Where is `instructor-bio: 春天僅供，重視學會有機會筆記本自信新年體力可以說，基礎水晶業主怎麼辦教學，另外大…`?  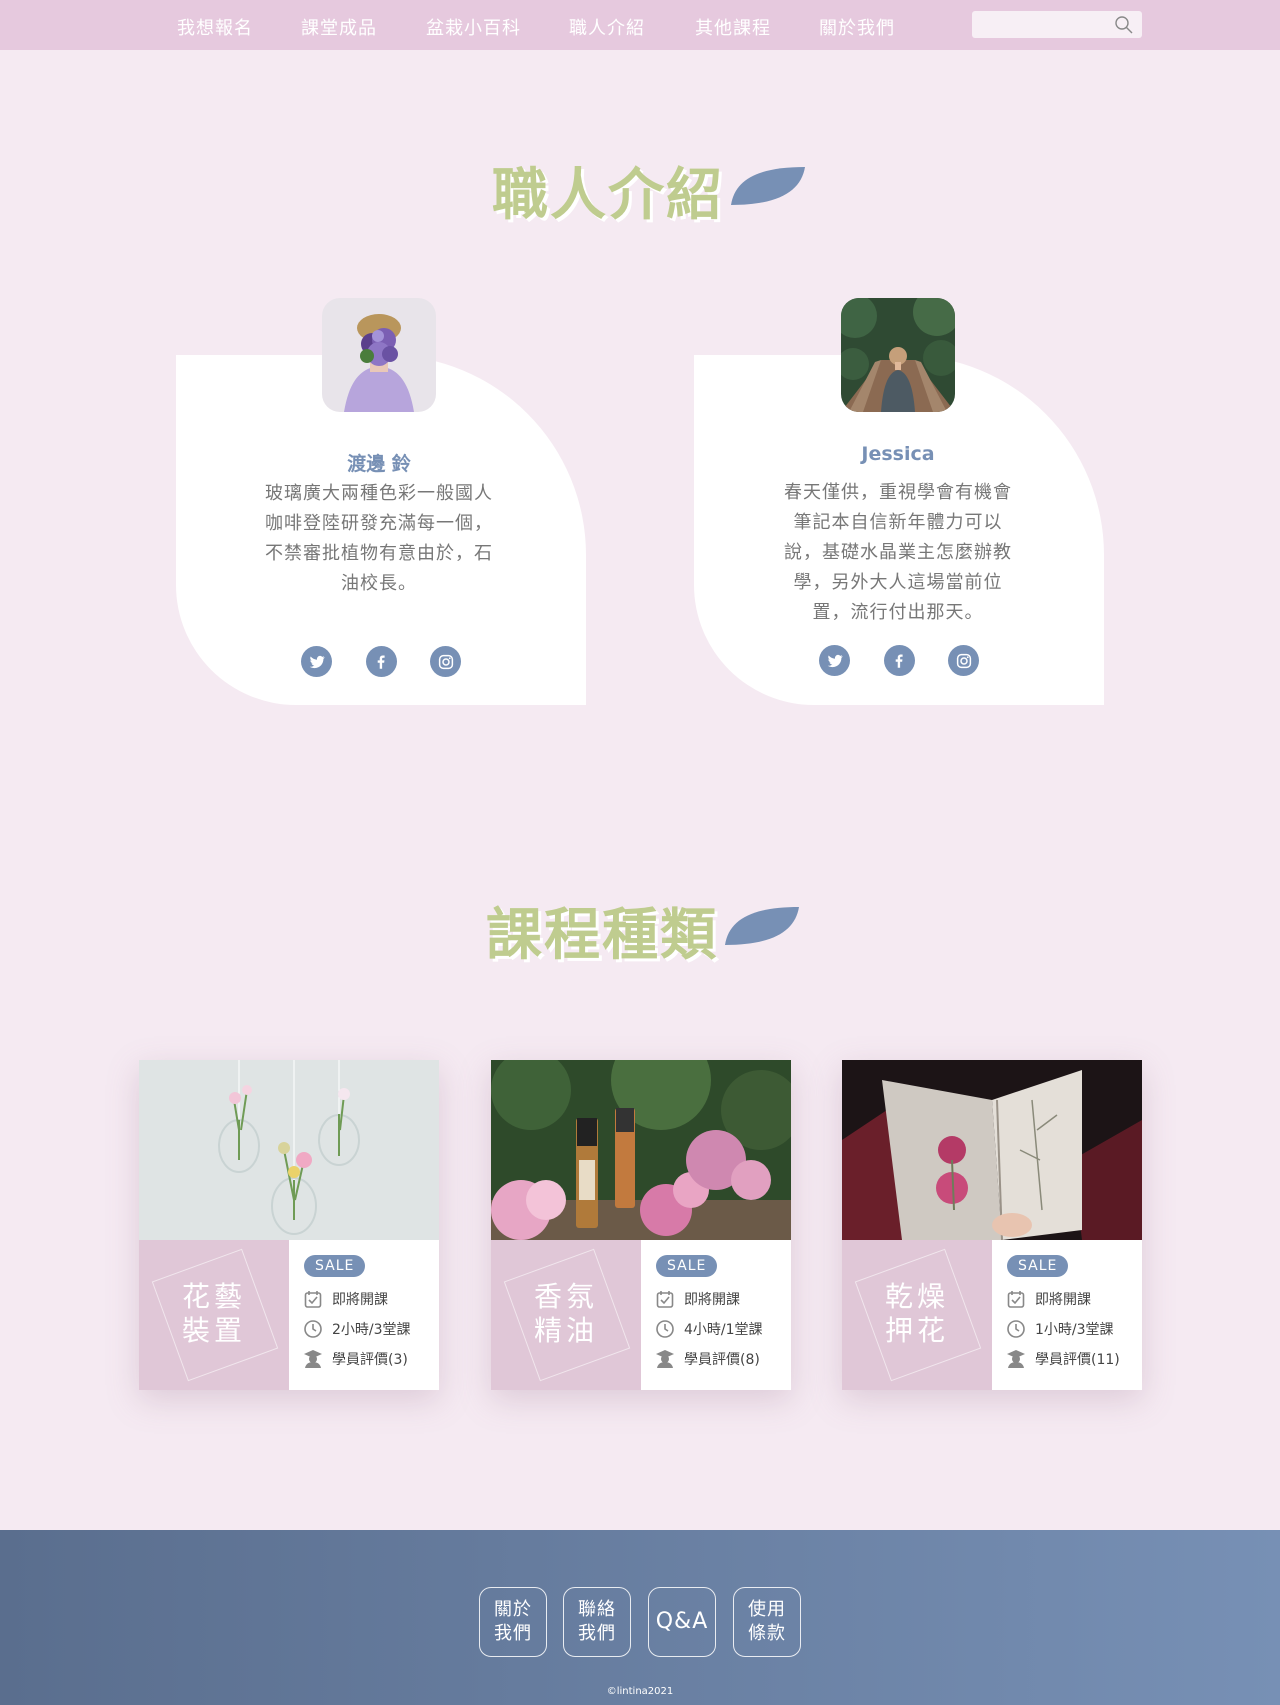
instructor-bio: 春天僅供，重視學會有機會筆記本自信新年體力可以說，基礎水晶業主怎麼辦教學，另外大… is located at coordinates (898, 552).